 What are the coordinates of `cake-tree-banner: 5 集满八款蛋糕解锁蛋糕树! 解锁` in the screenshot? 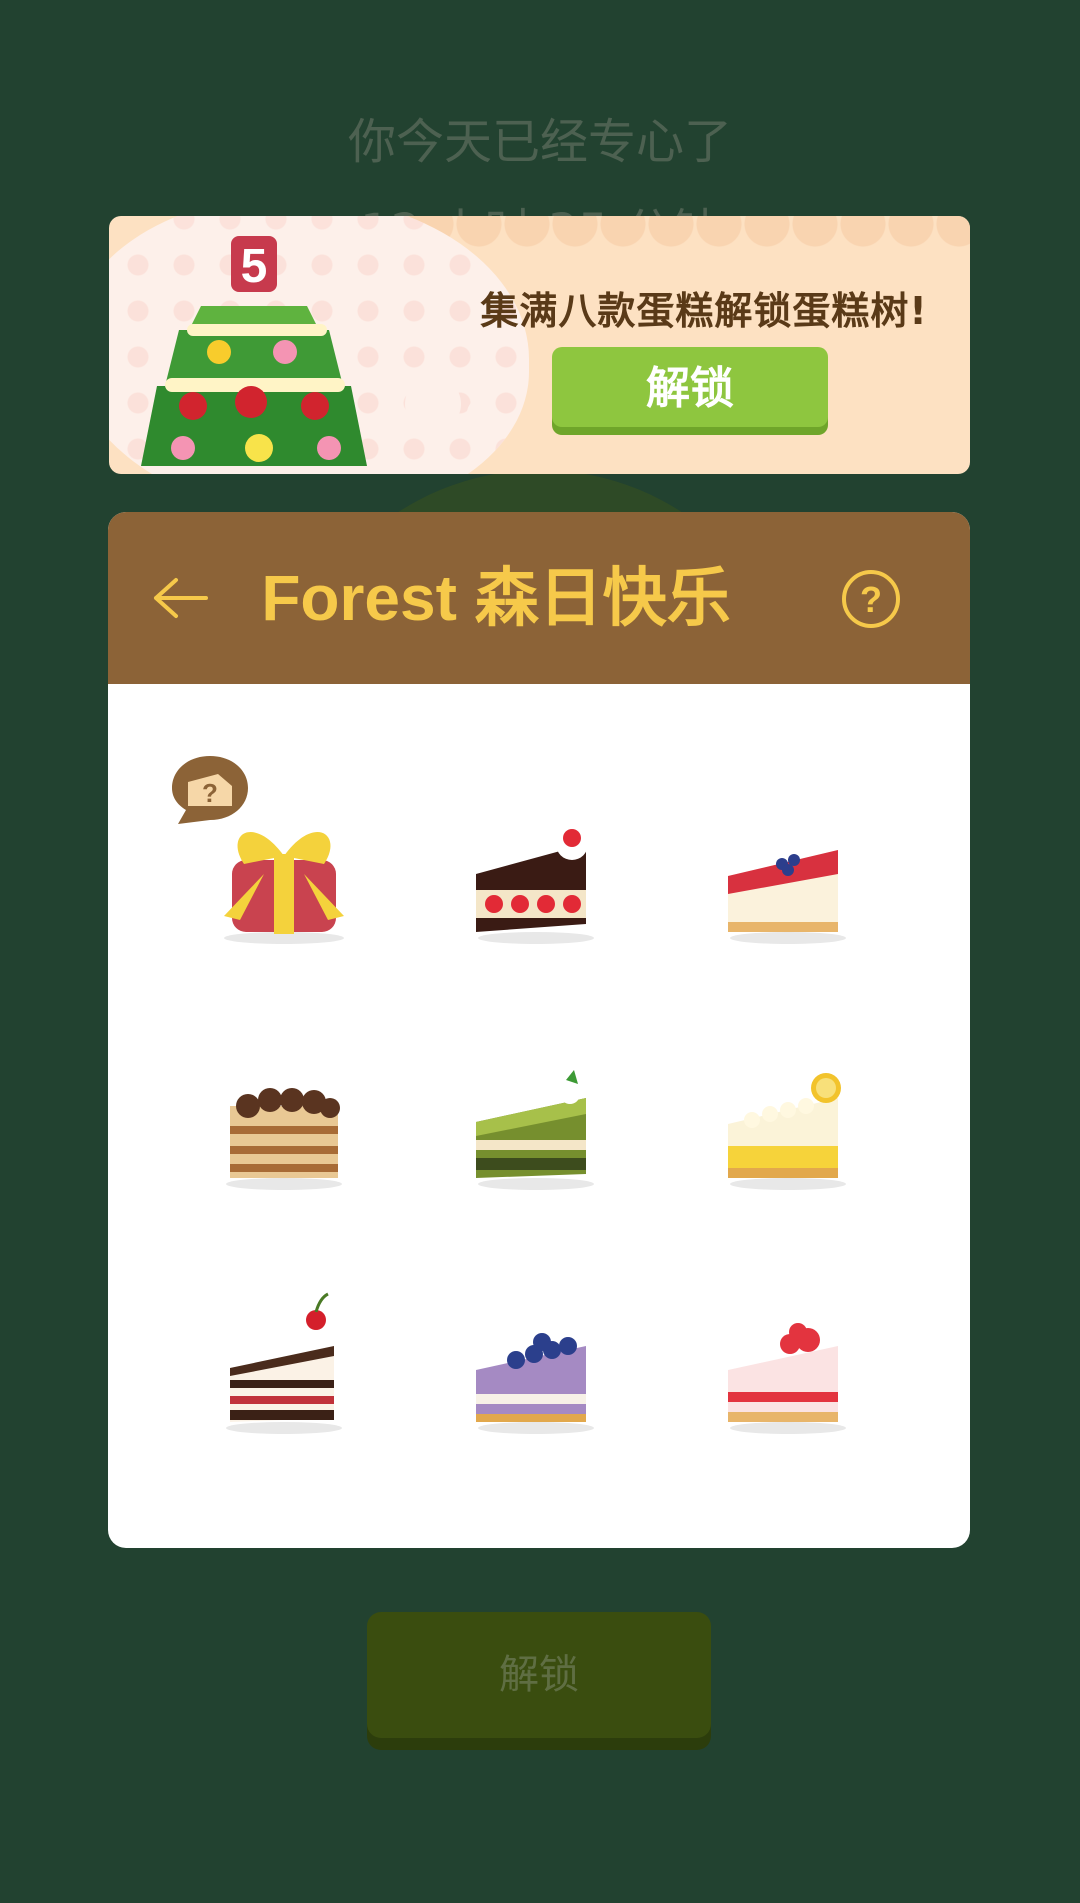 It's located at (539, 345).